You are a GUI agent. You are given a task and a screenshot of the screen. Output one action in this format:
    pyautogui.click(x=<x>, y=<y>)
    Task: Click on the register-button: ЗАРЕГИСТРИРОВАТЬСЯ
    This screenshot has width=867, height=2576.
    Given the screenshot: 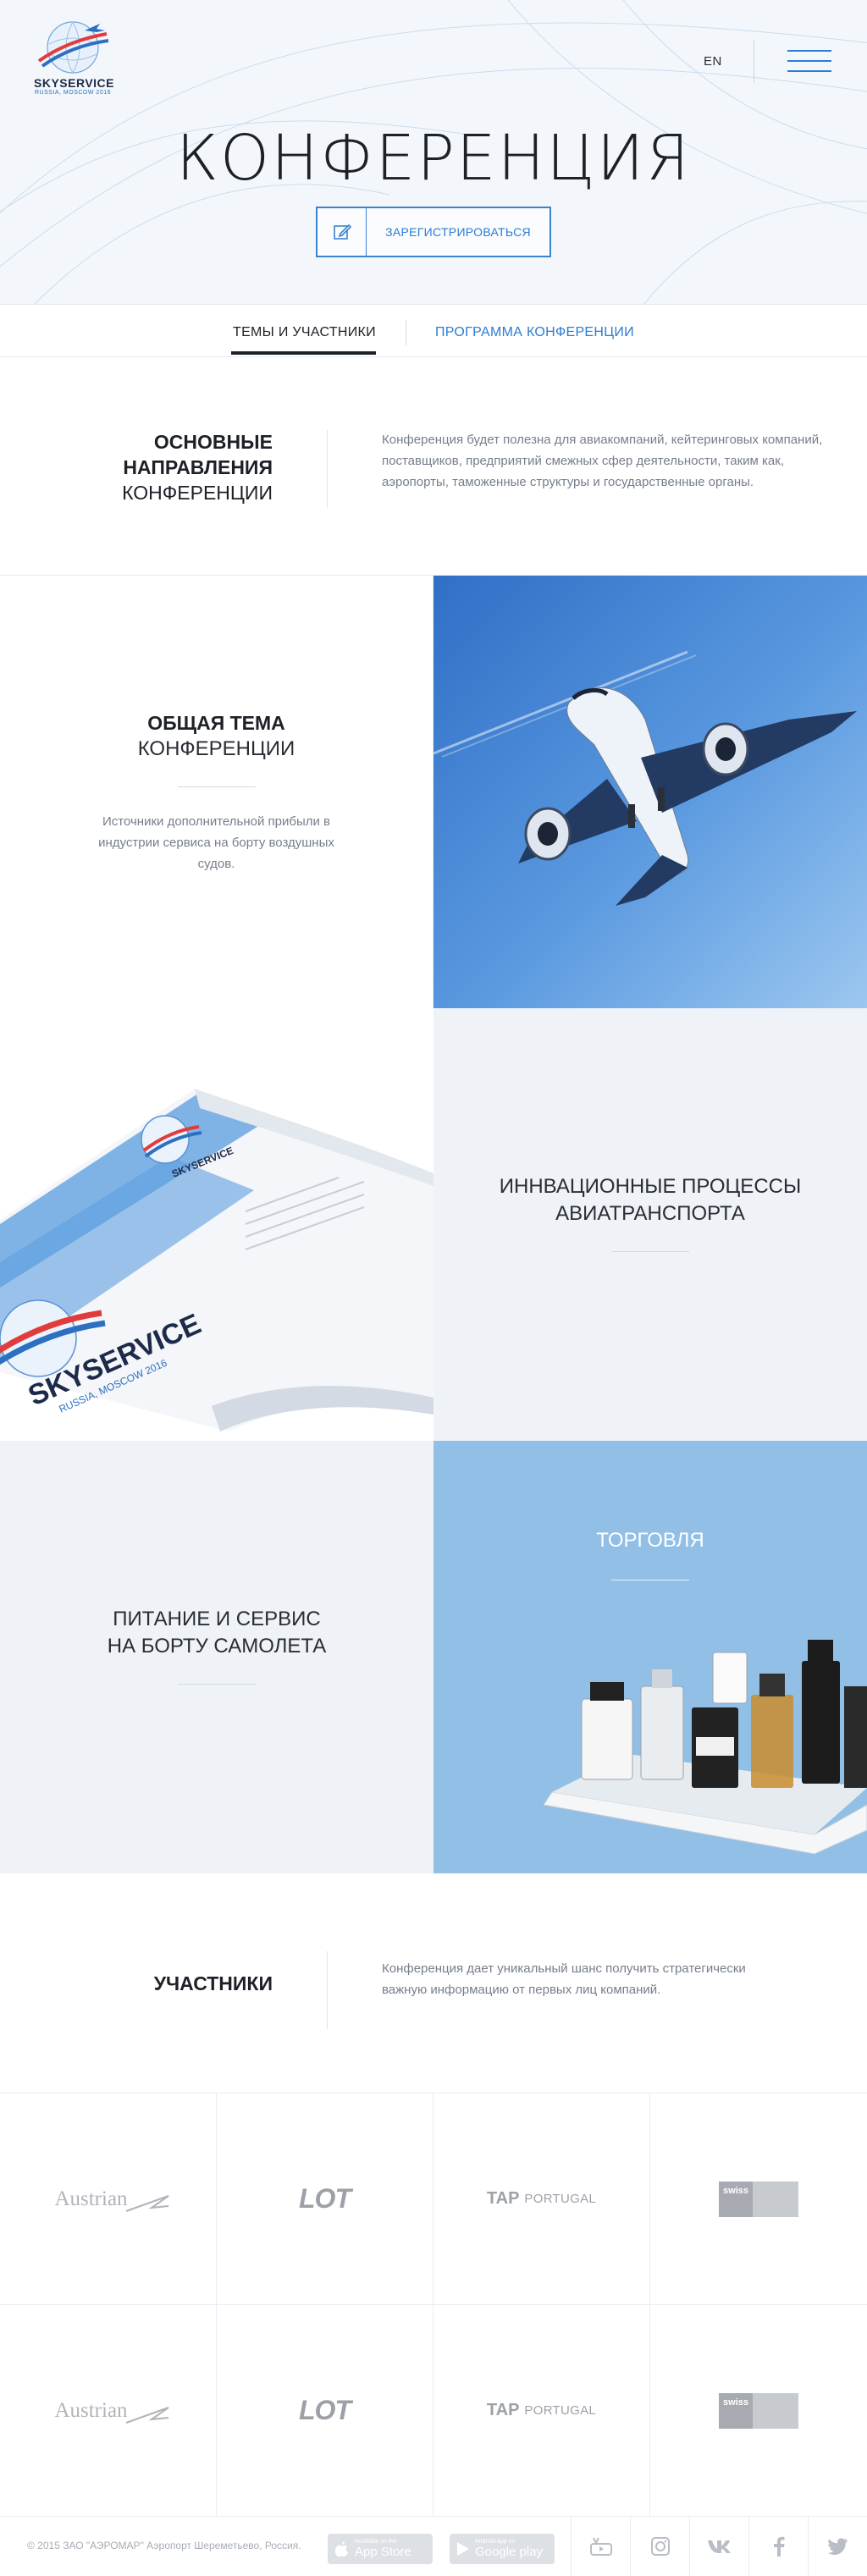 What is the action you would take?
    pyautogui.click(x=433, y=232)
    